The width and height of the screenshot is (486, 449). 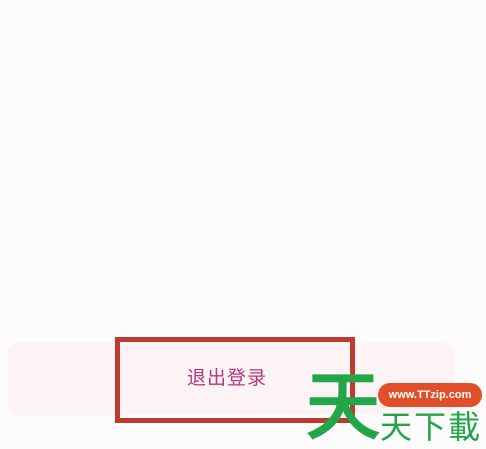 I want to click on watermark-glyph: 天, so click(x=343, y=406).